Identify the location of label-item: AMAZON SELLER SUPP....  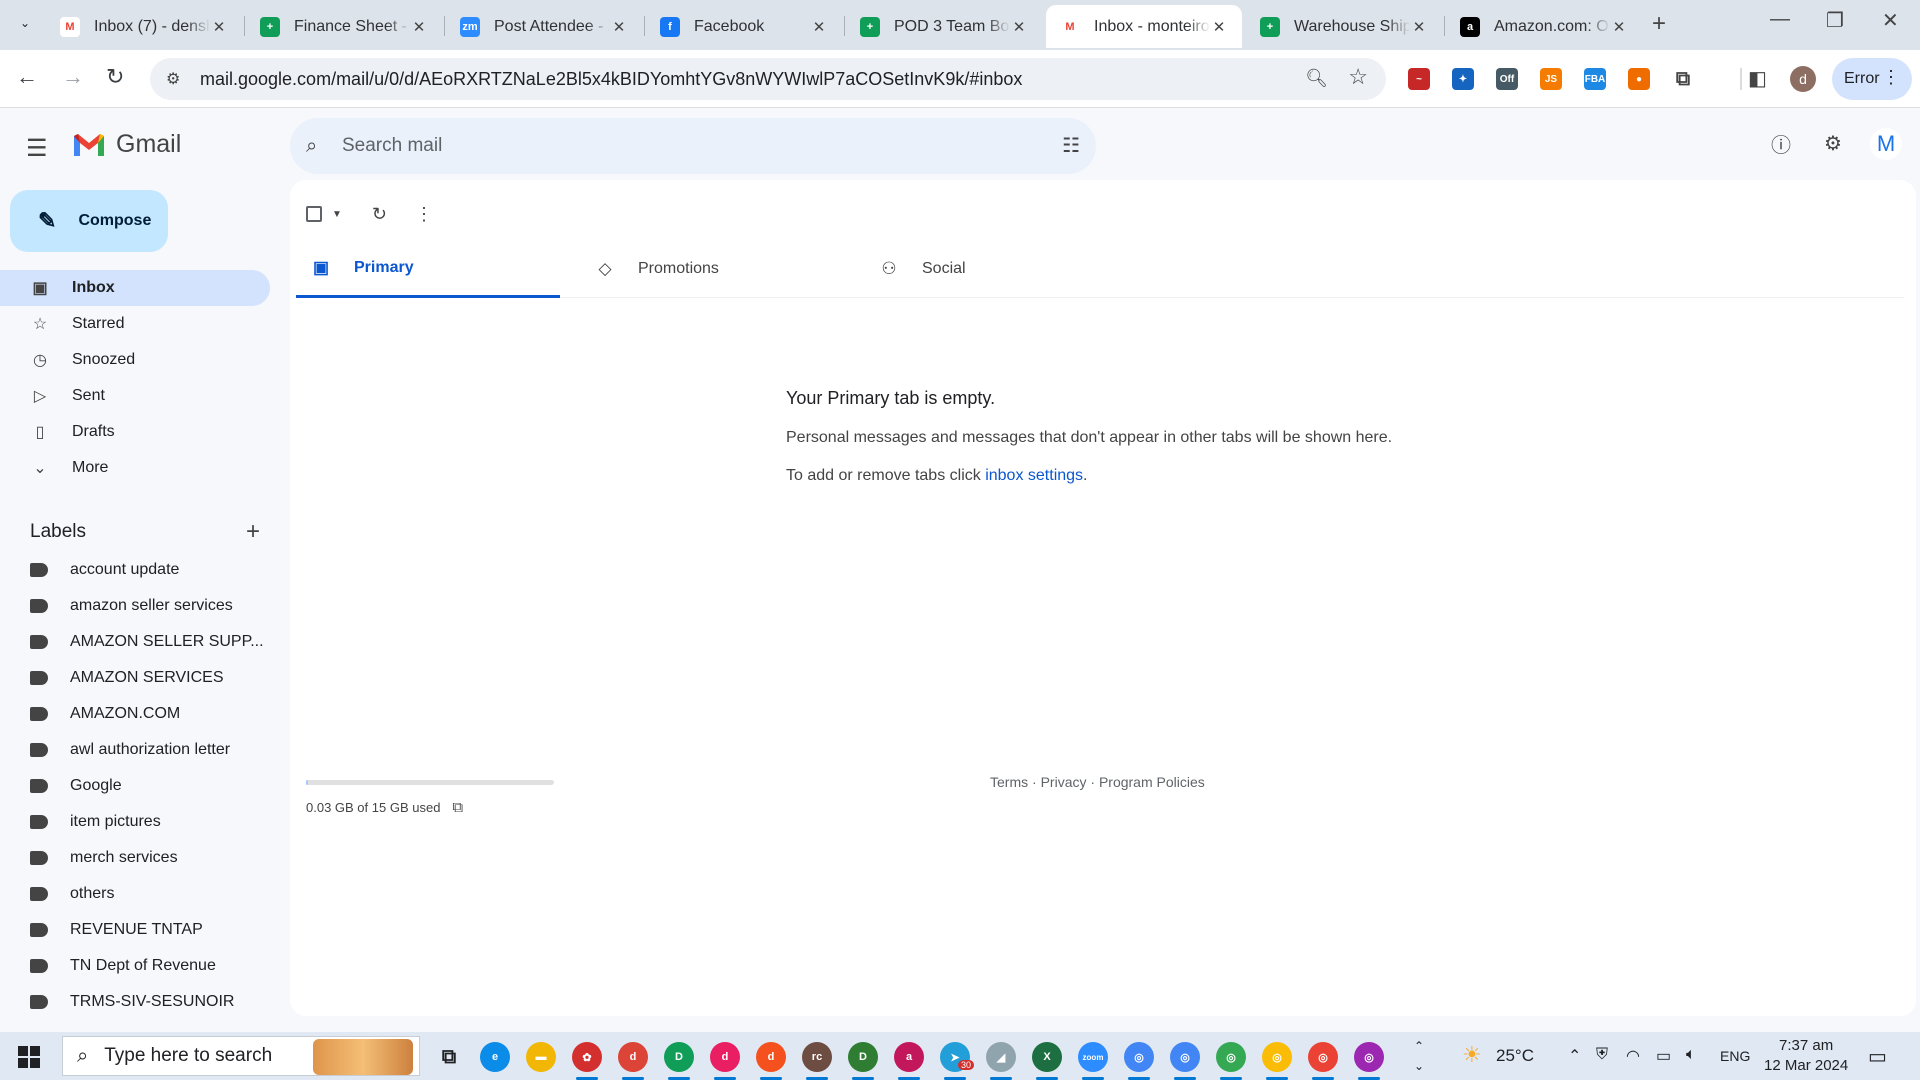
(135, 642).